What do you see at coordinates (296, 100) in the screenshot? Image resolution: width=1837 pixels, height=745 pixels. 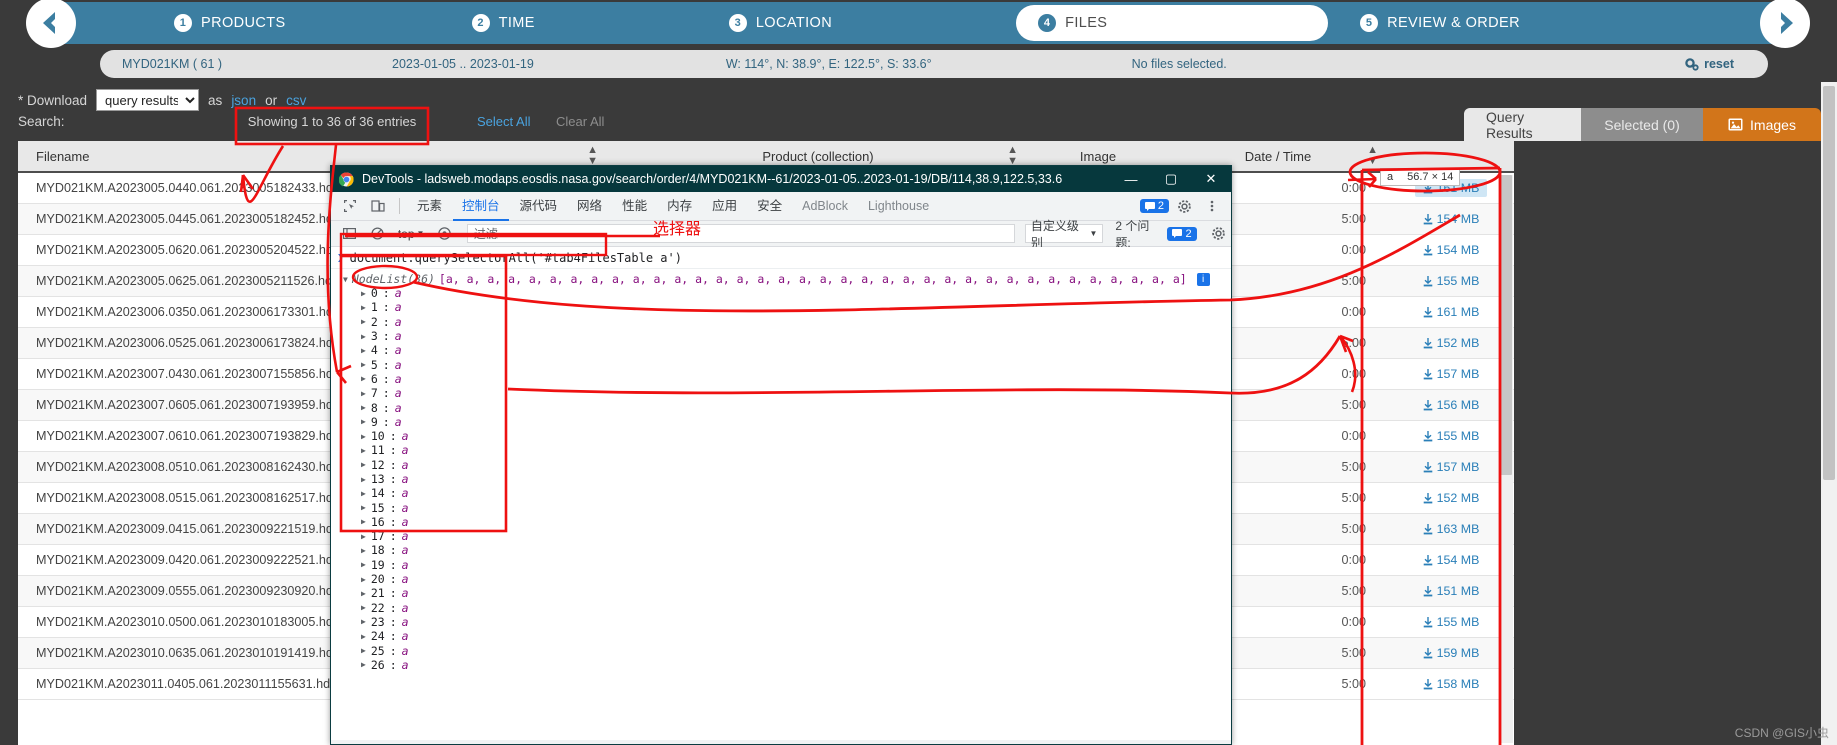 I see `download-csv-link: csv` at bounding box center [296, 100].